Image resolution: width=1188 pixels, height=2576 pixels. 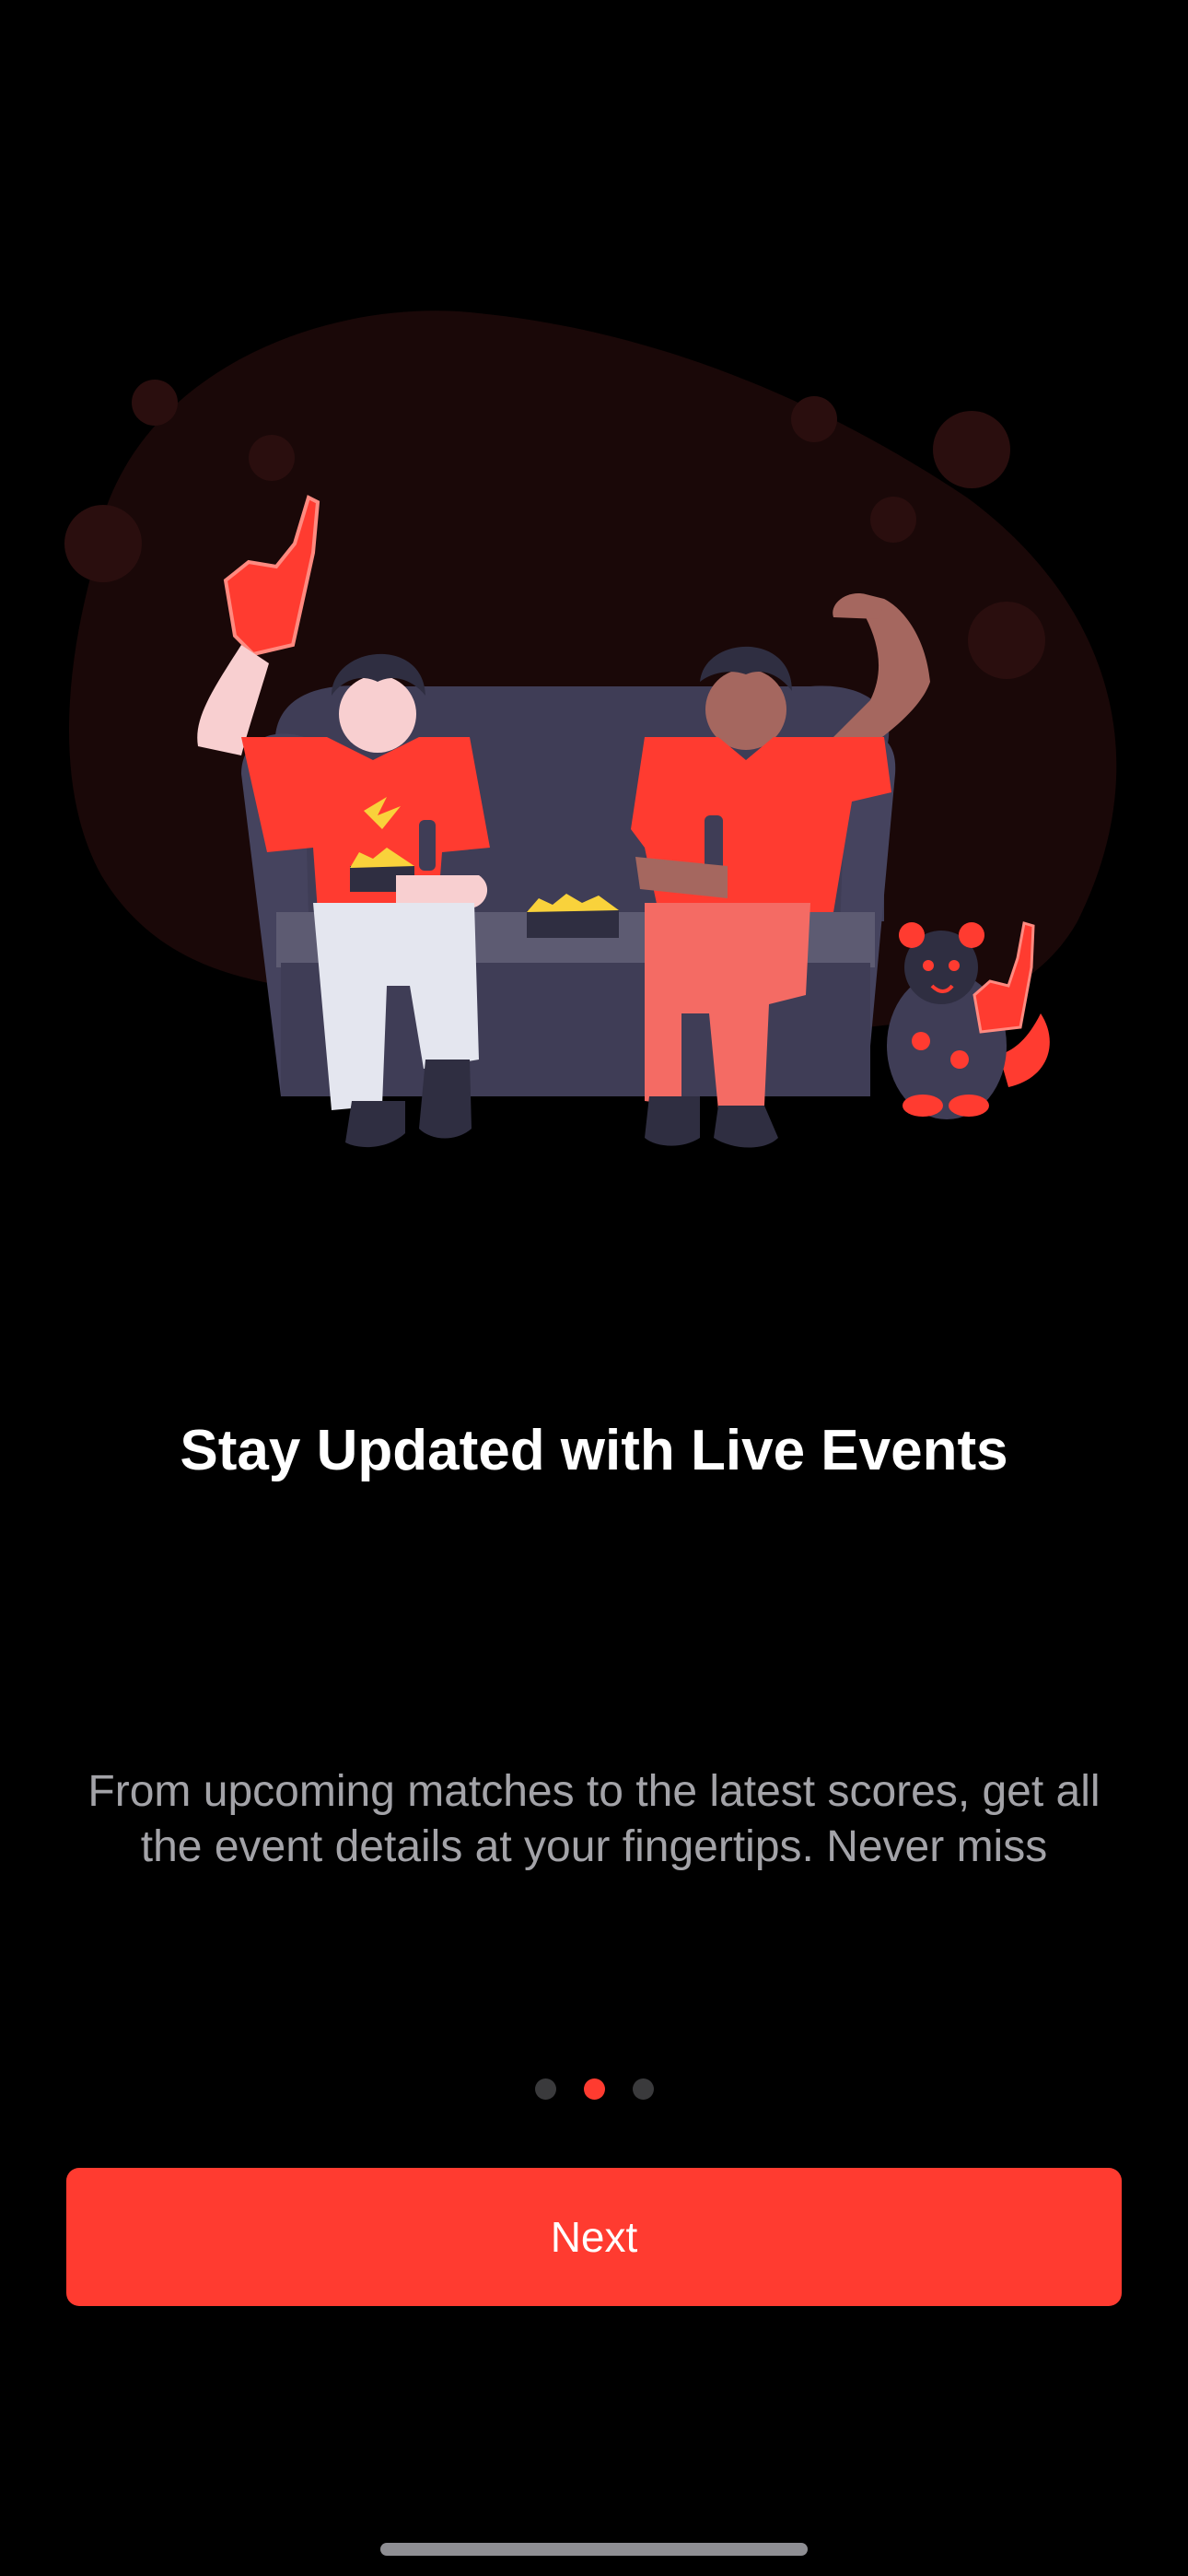 What do you see at coordinates (594, 2549) in the screenshot?
I see `home-indicator` at bounding box center [594, 2549].